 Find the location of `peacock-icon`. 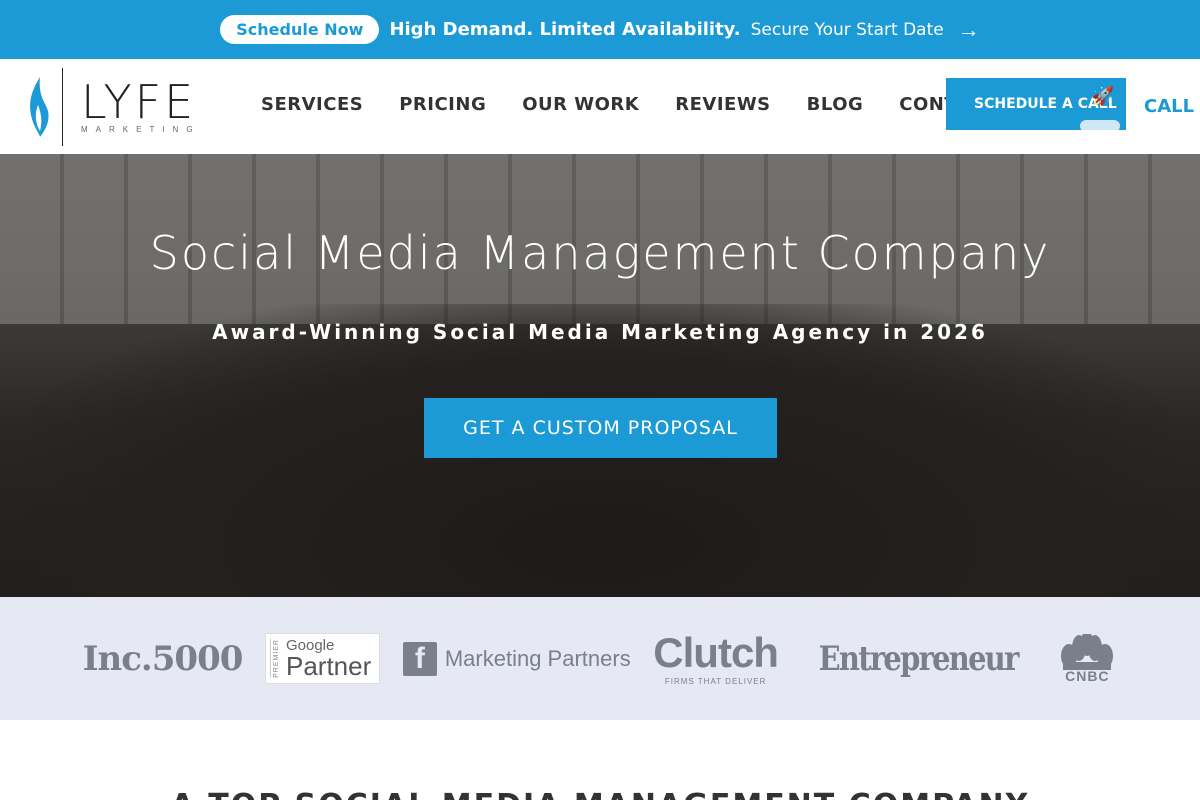

peacock-icon is located at coordinates (1087, 651).